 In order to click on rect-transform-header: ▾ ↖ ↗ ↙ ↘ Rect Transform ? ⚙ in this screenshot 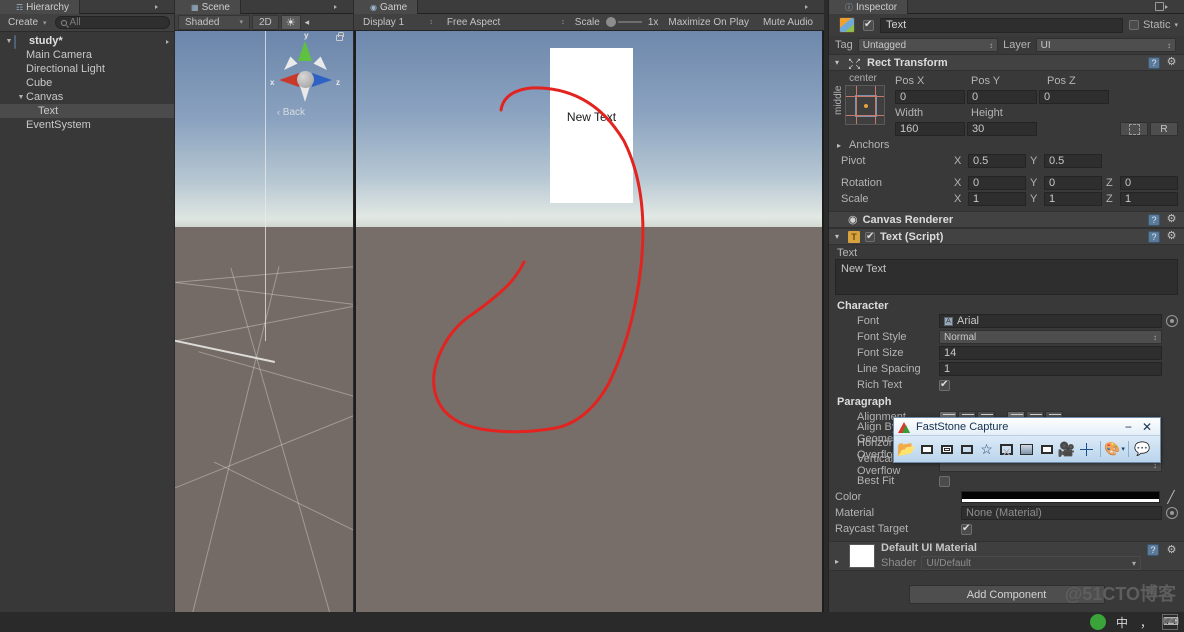, I will do `click(1006, 62)`.